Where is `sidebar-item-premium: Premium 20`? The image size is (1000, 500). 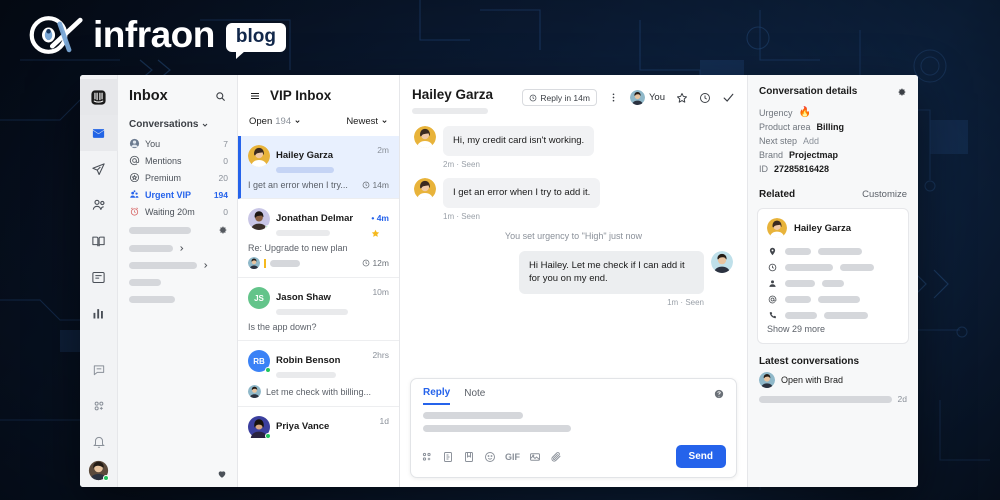 sidebar-item-premium: Premium 20 is located at coordinates (177, 177).